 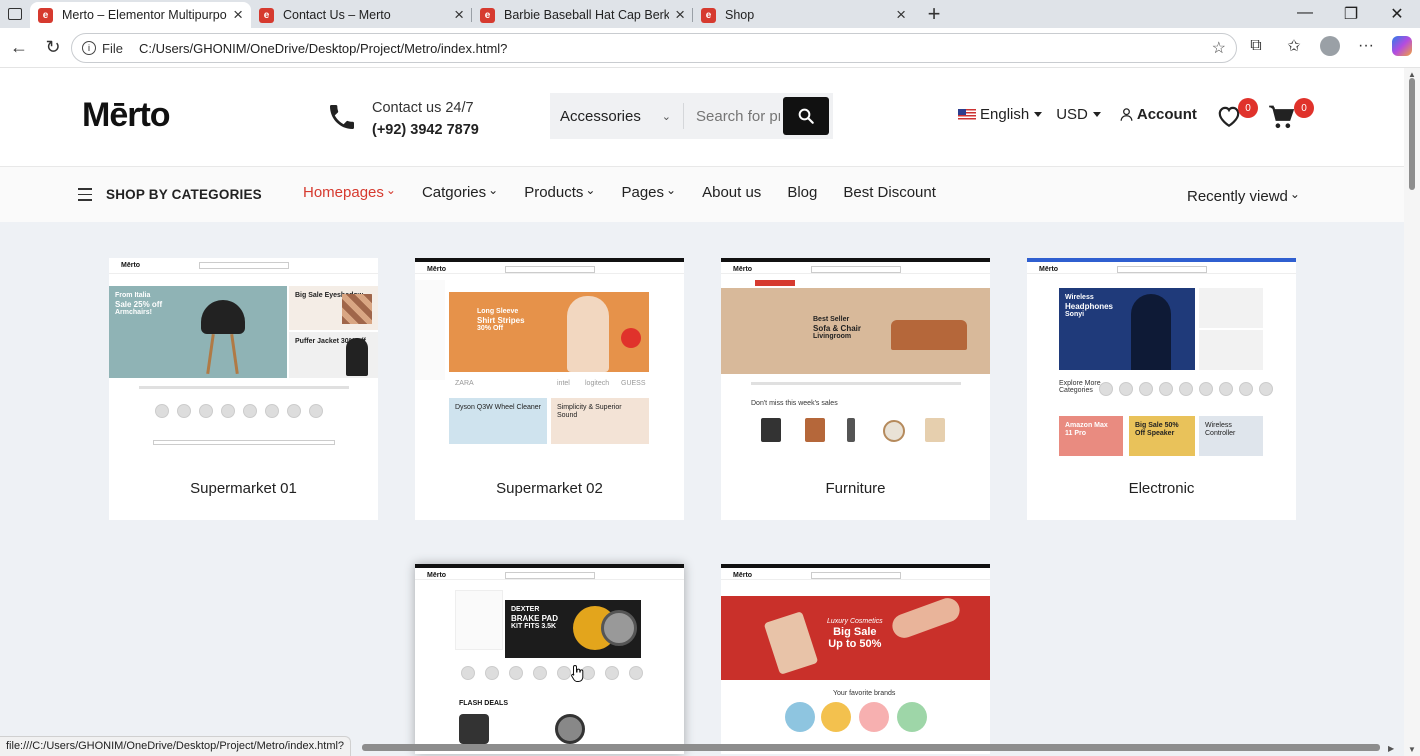 I want to click on currency-select: USD, so click(x=1078, y=114).